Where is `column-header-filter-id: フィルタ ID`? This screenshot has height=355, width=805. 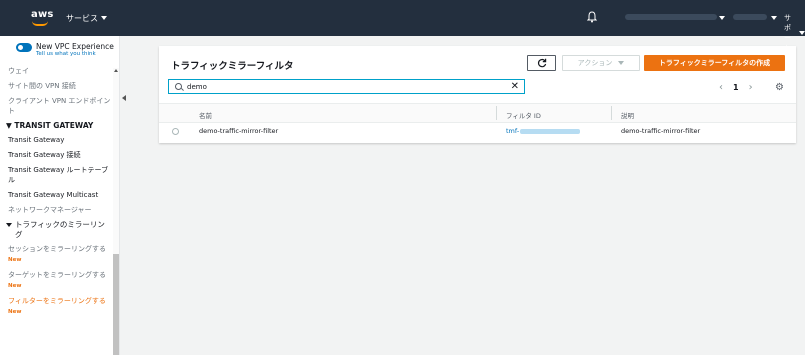 column-header-filter-id: フィルタ ID is located at coordinates (518, 113).